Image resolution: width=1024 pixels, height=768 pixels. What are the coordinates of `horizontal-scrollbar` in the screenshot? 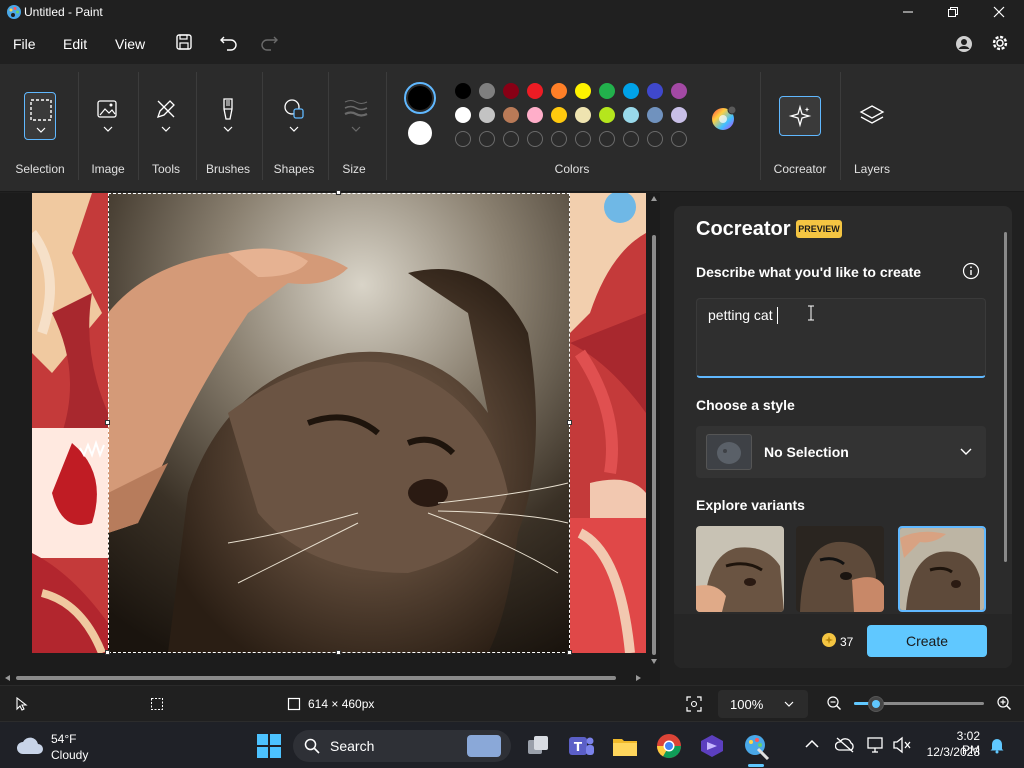 It's located at (326, 675).